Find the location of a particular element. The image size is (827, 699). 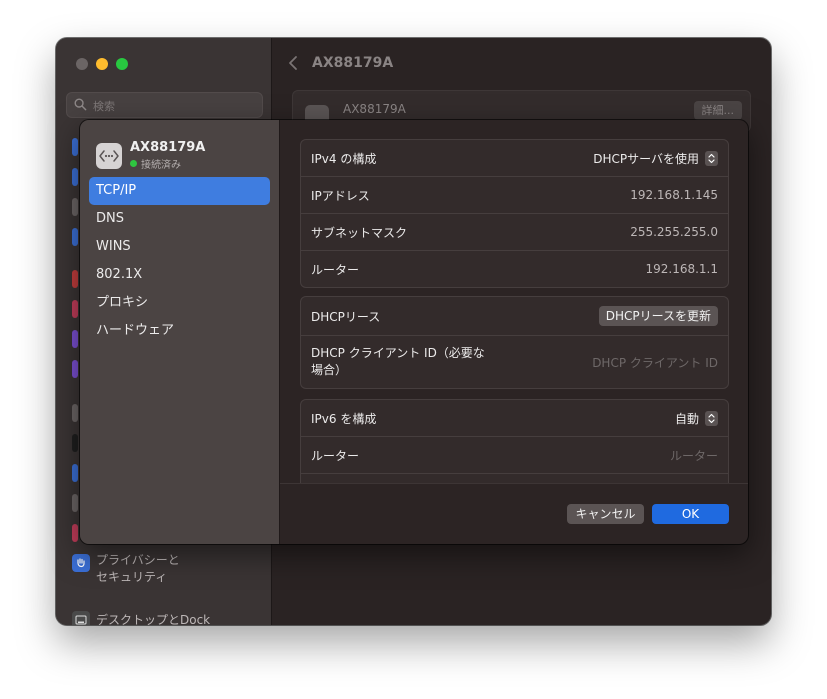

ip-address-value: 192.168.1.145 is located at coordinates (674, 195).